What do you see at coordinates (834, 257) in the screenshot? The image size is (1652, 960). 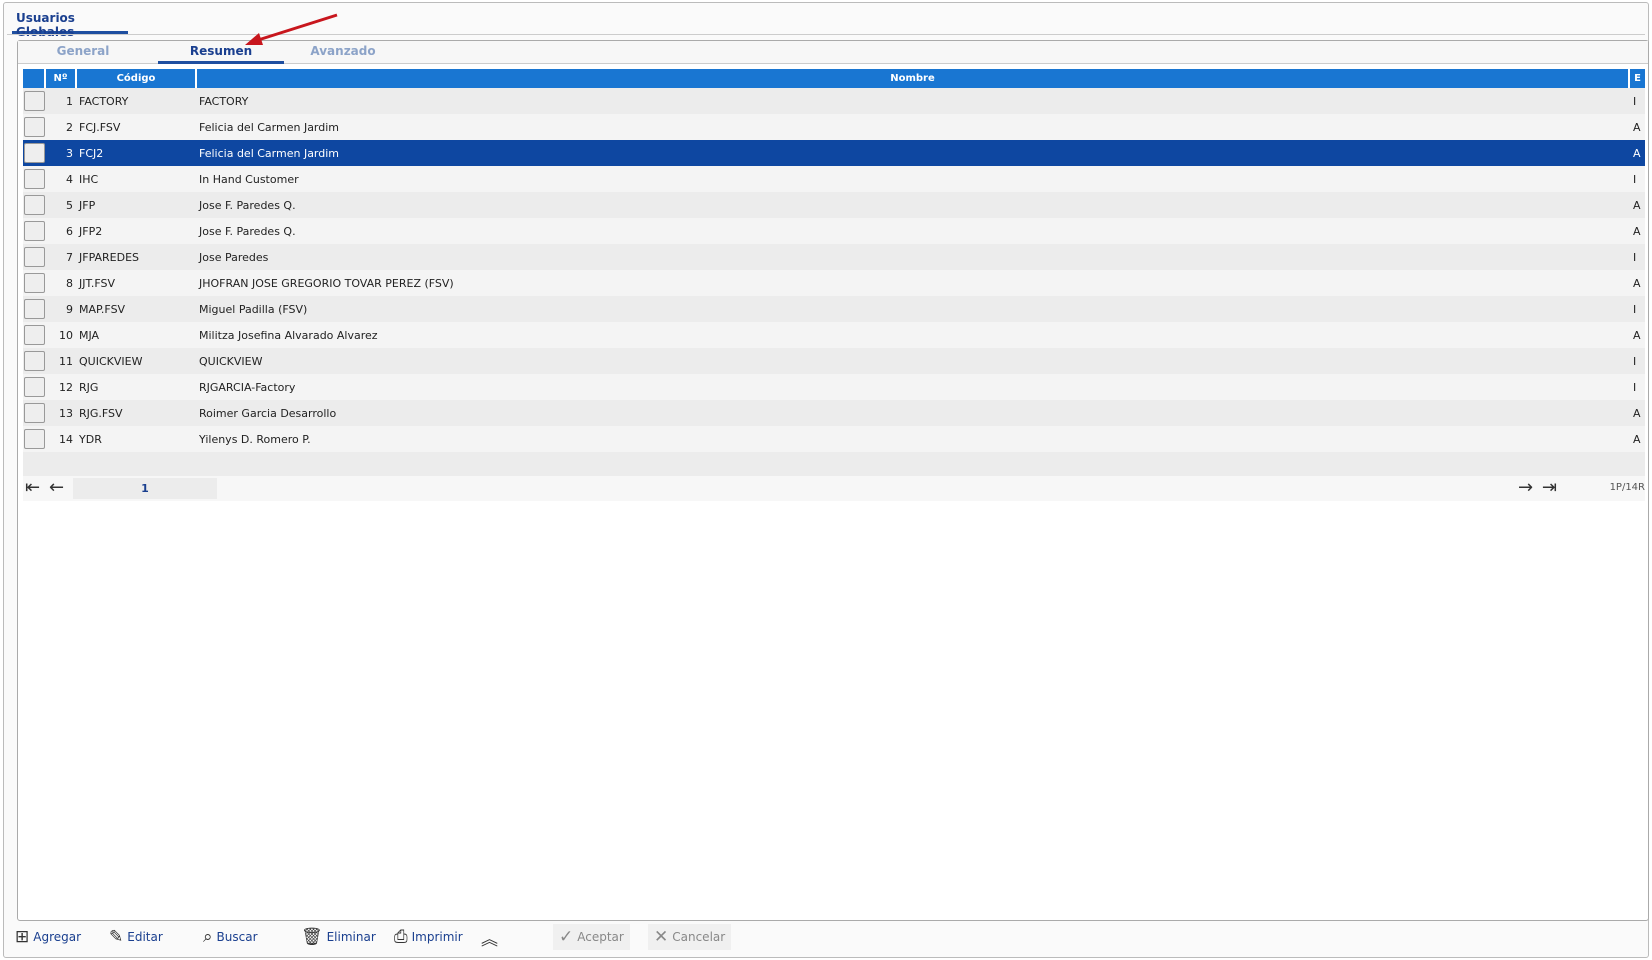 I see `table-row: 7 JFPAREDES Jose Paredes I` at bounding box center [834, 257].